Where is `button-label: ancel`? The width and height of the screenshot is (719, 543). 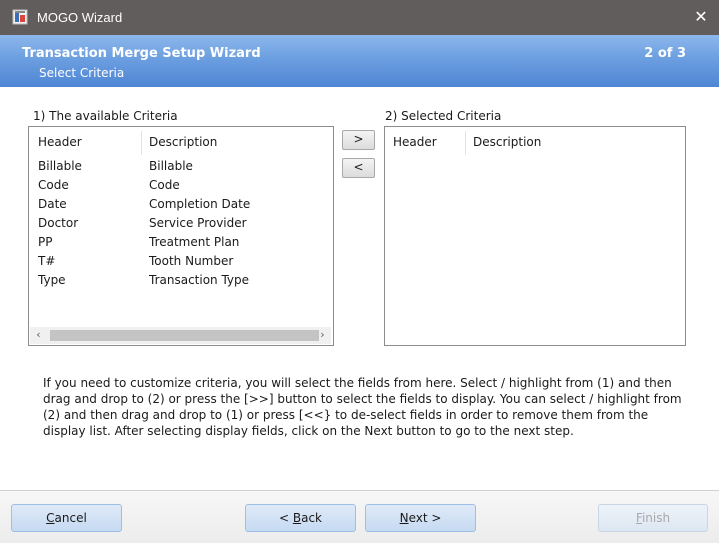
button-label: ancel is located at coordinates (70, 518).